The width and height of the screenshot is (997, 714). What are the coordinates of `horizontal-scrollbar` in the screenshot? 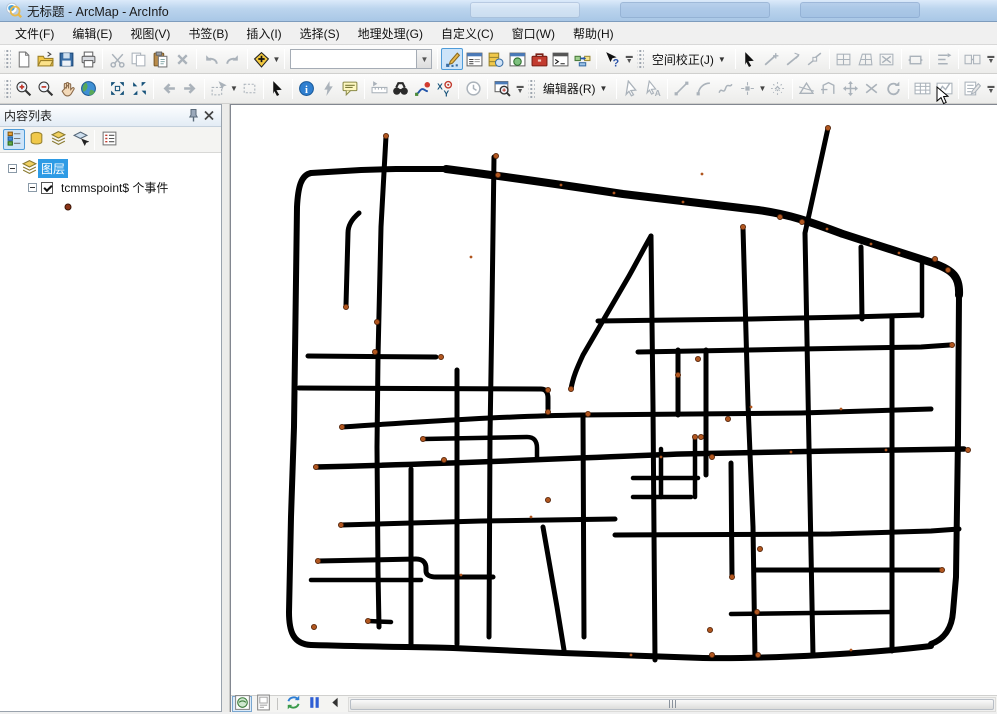 It's located at (672, 704).